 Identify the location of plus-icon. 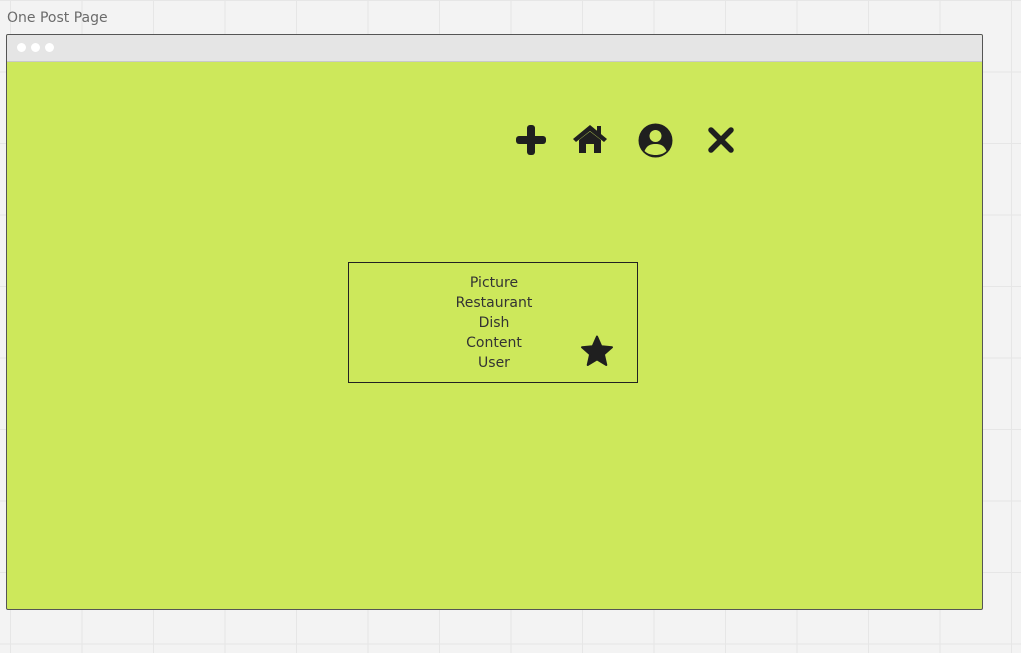
(531, 140).